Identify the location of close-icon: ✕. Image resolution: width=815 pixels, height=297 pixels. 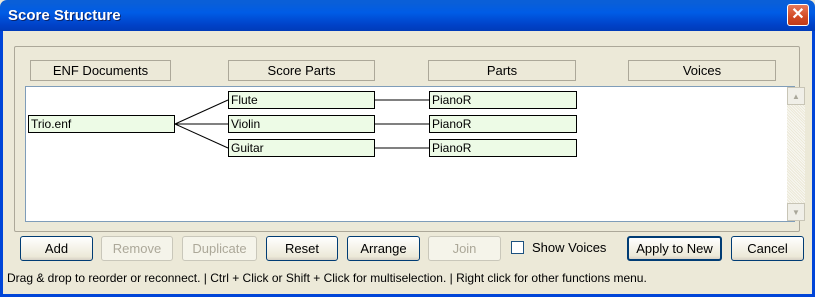
(798, 15).